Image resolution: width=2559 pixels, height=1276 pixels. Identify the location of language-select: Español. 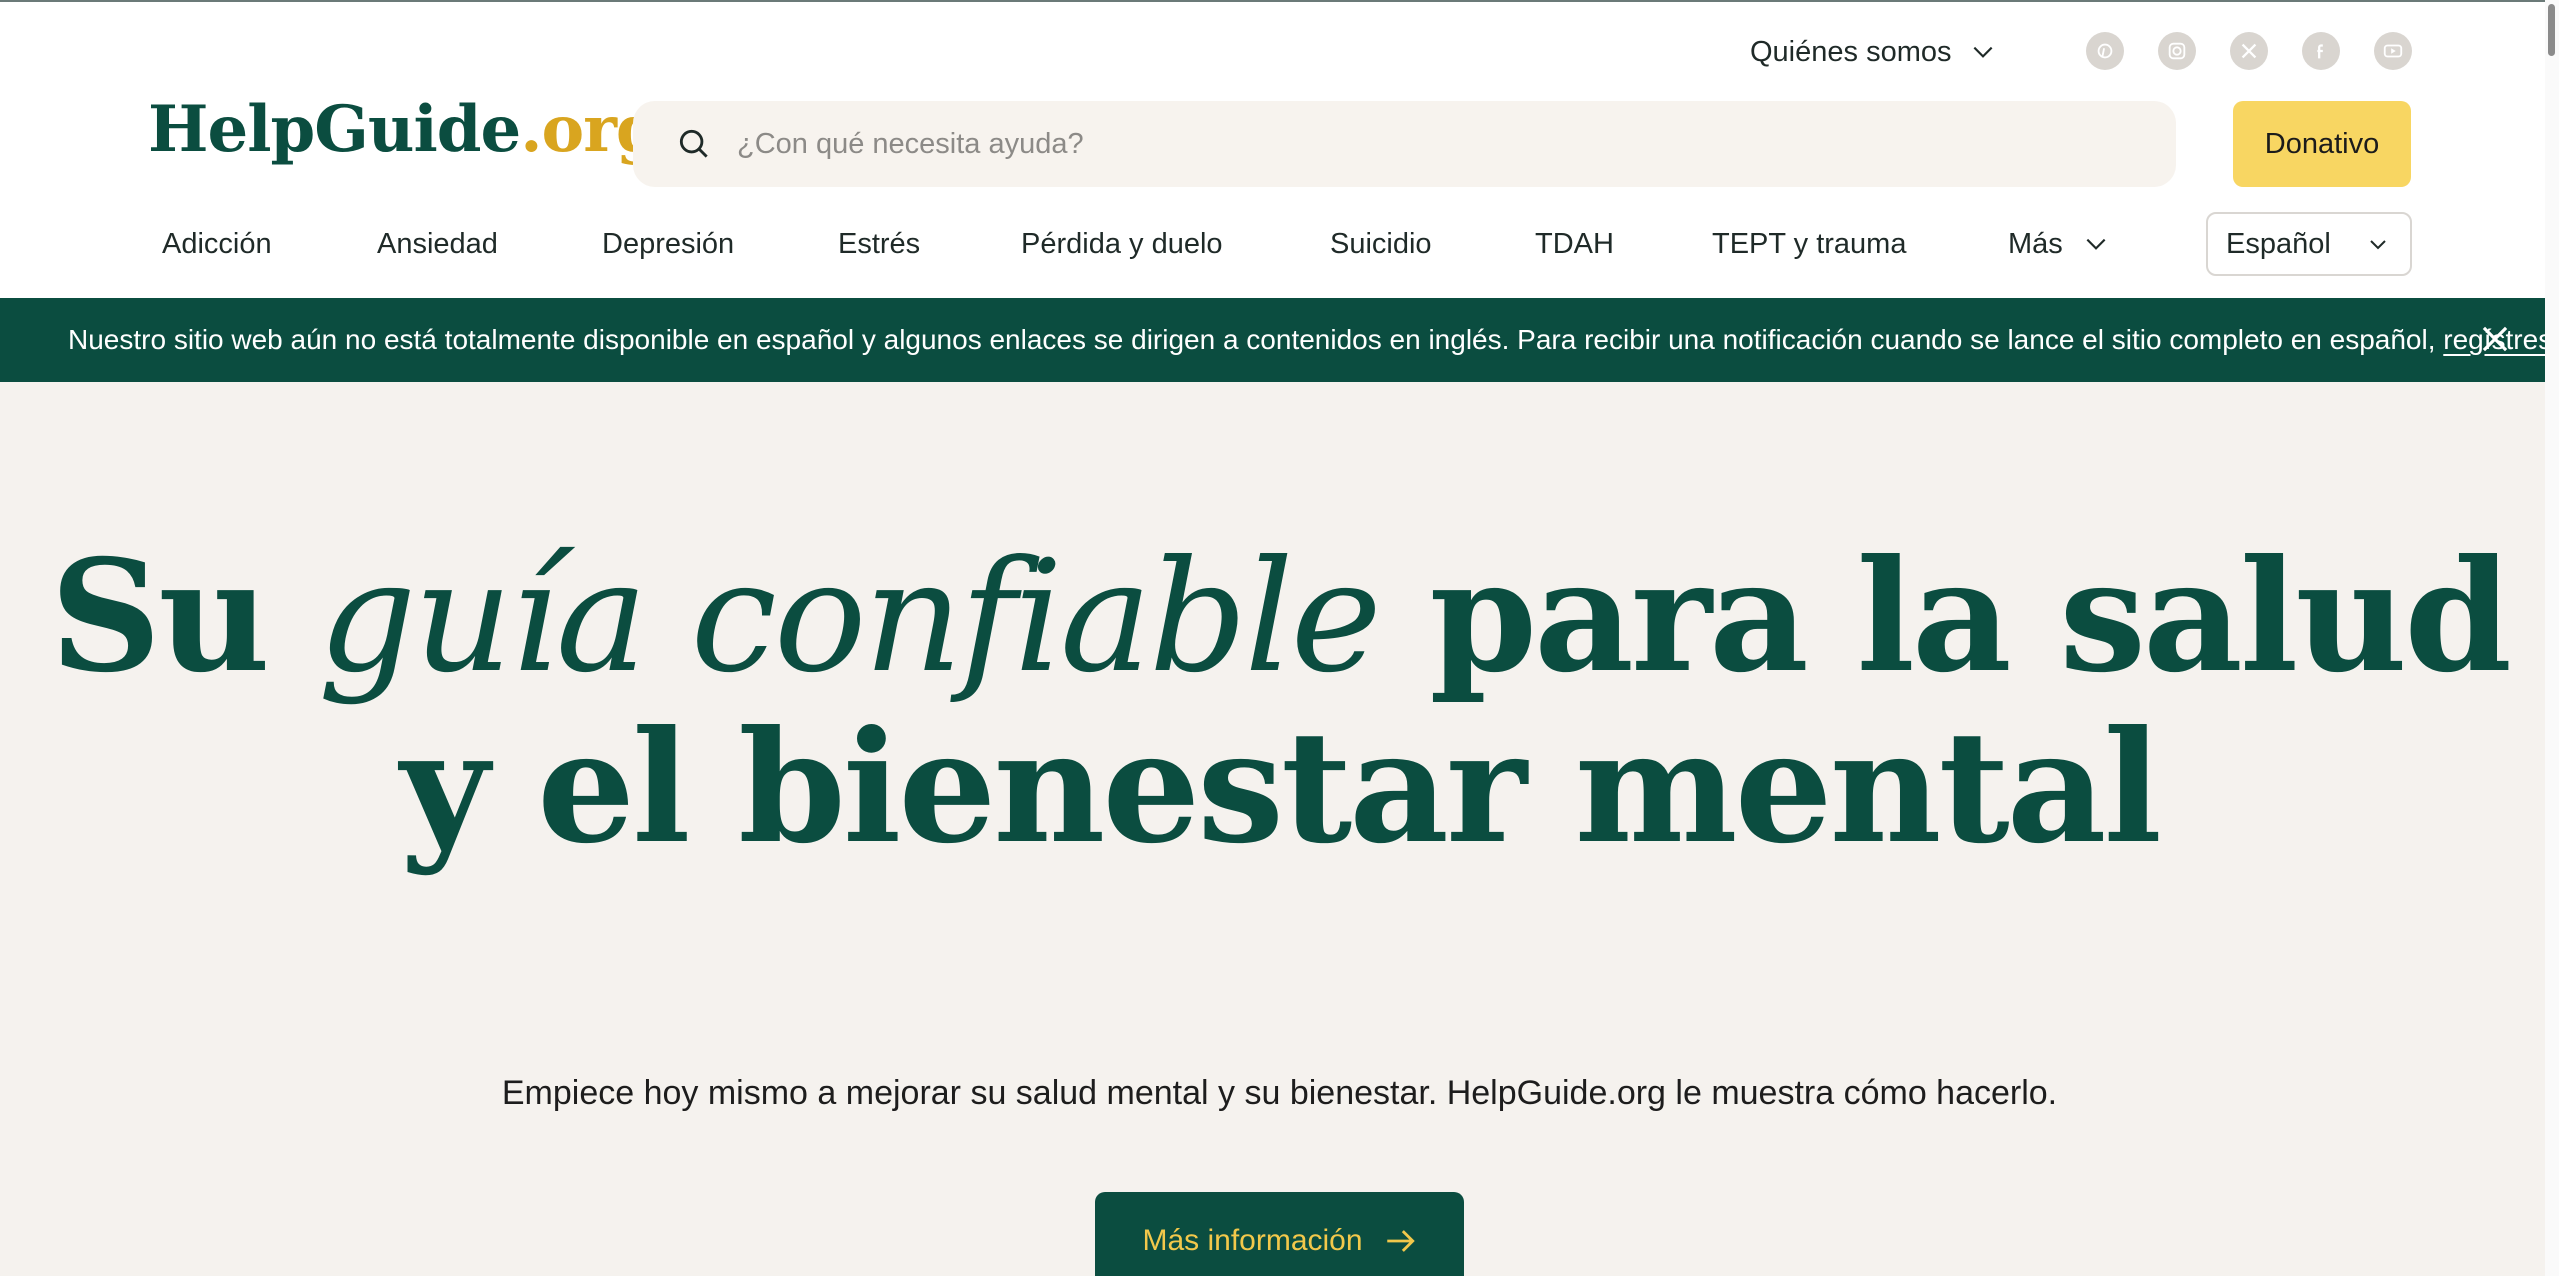
(2309, 244).